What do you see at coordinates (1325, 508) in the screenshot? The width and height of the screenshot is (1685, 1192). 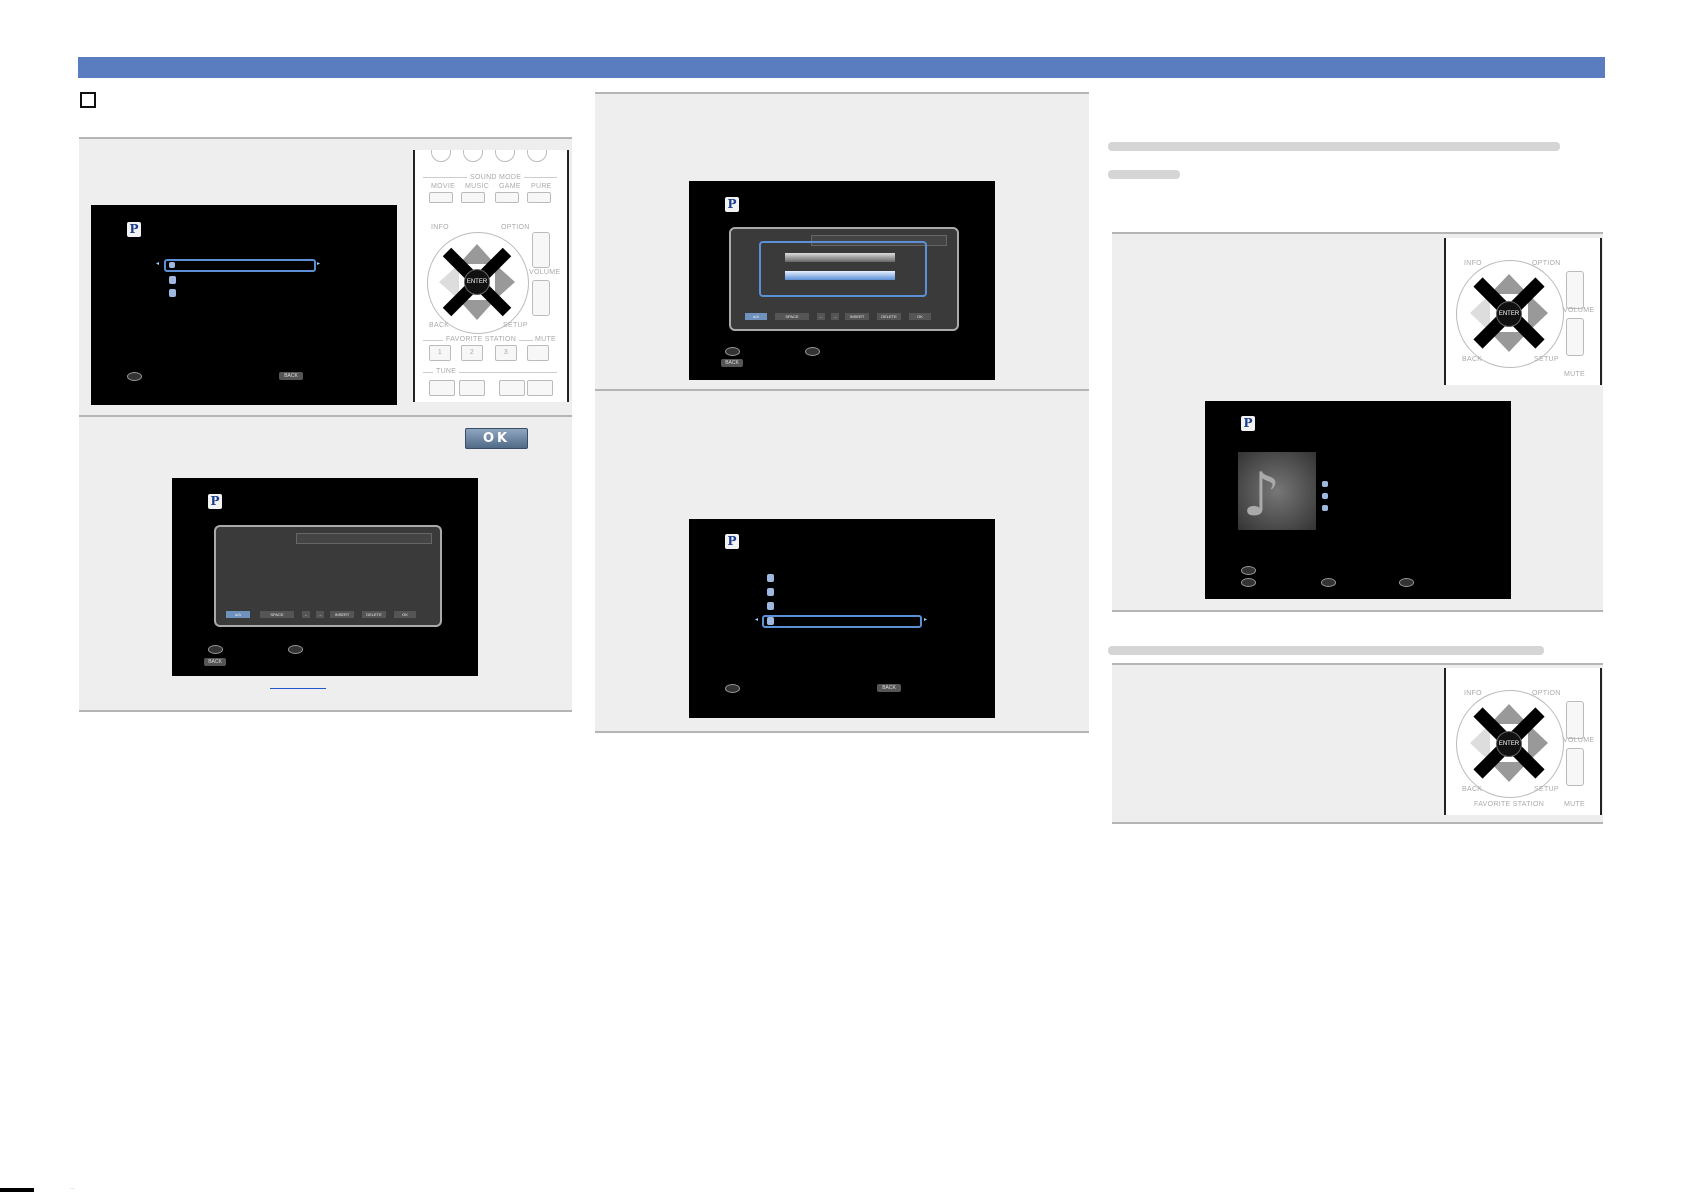 I see `album-icon` at bounding box center [1325, 508].